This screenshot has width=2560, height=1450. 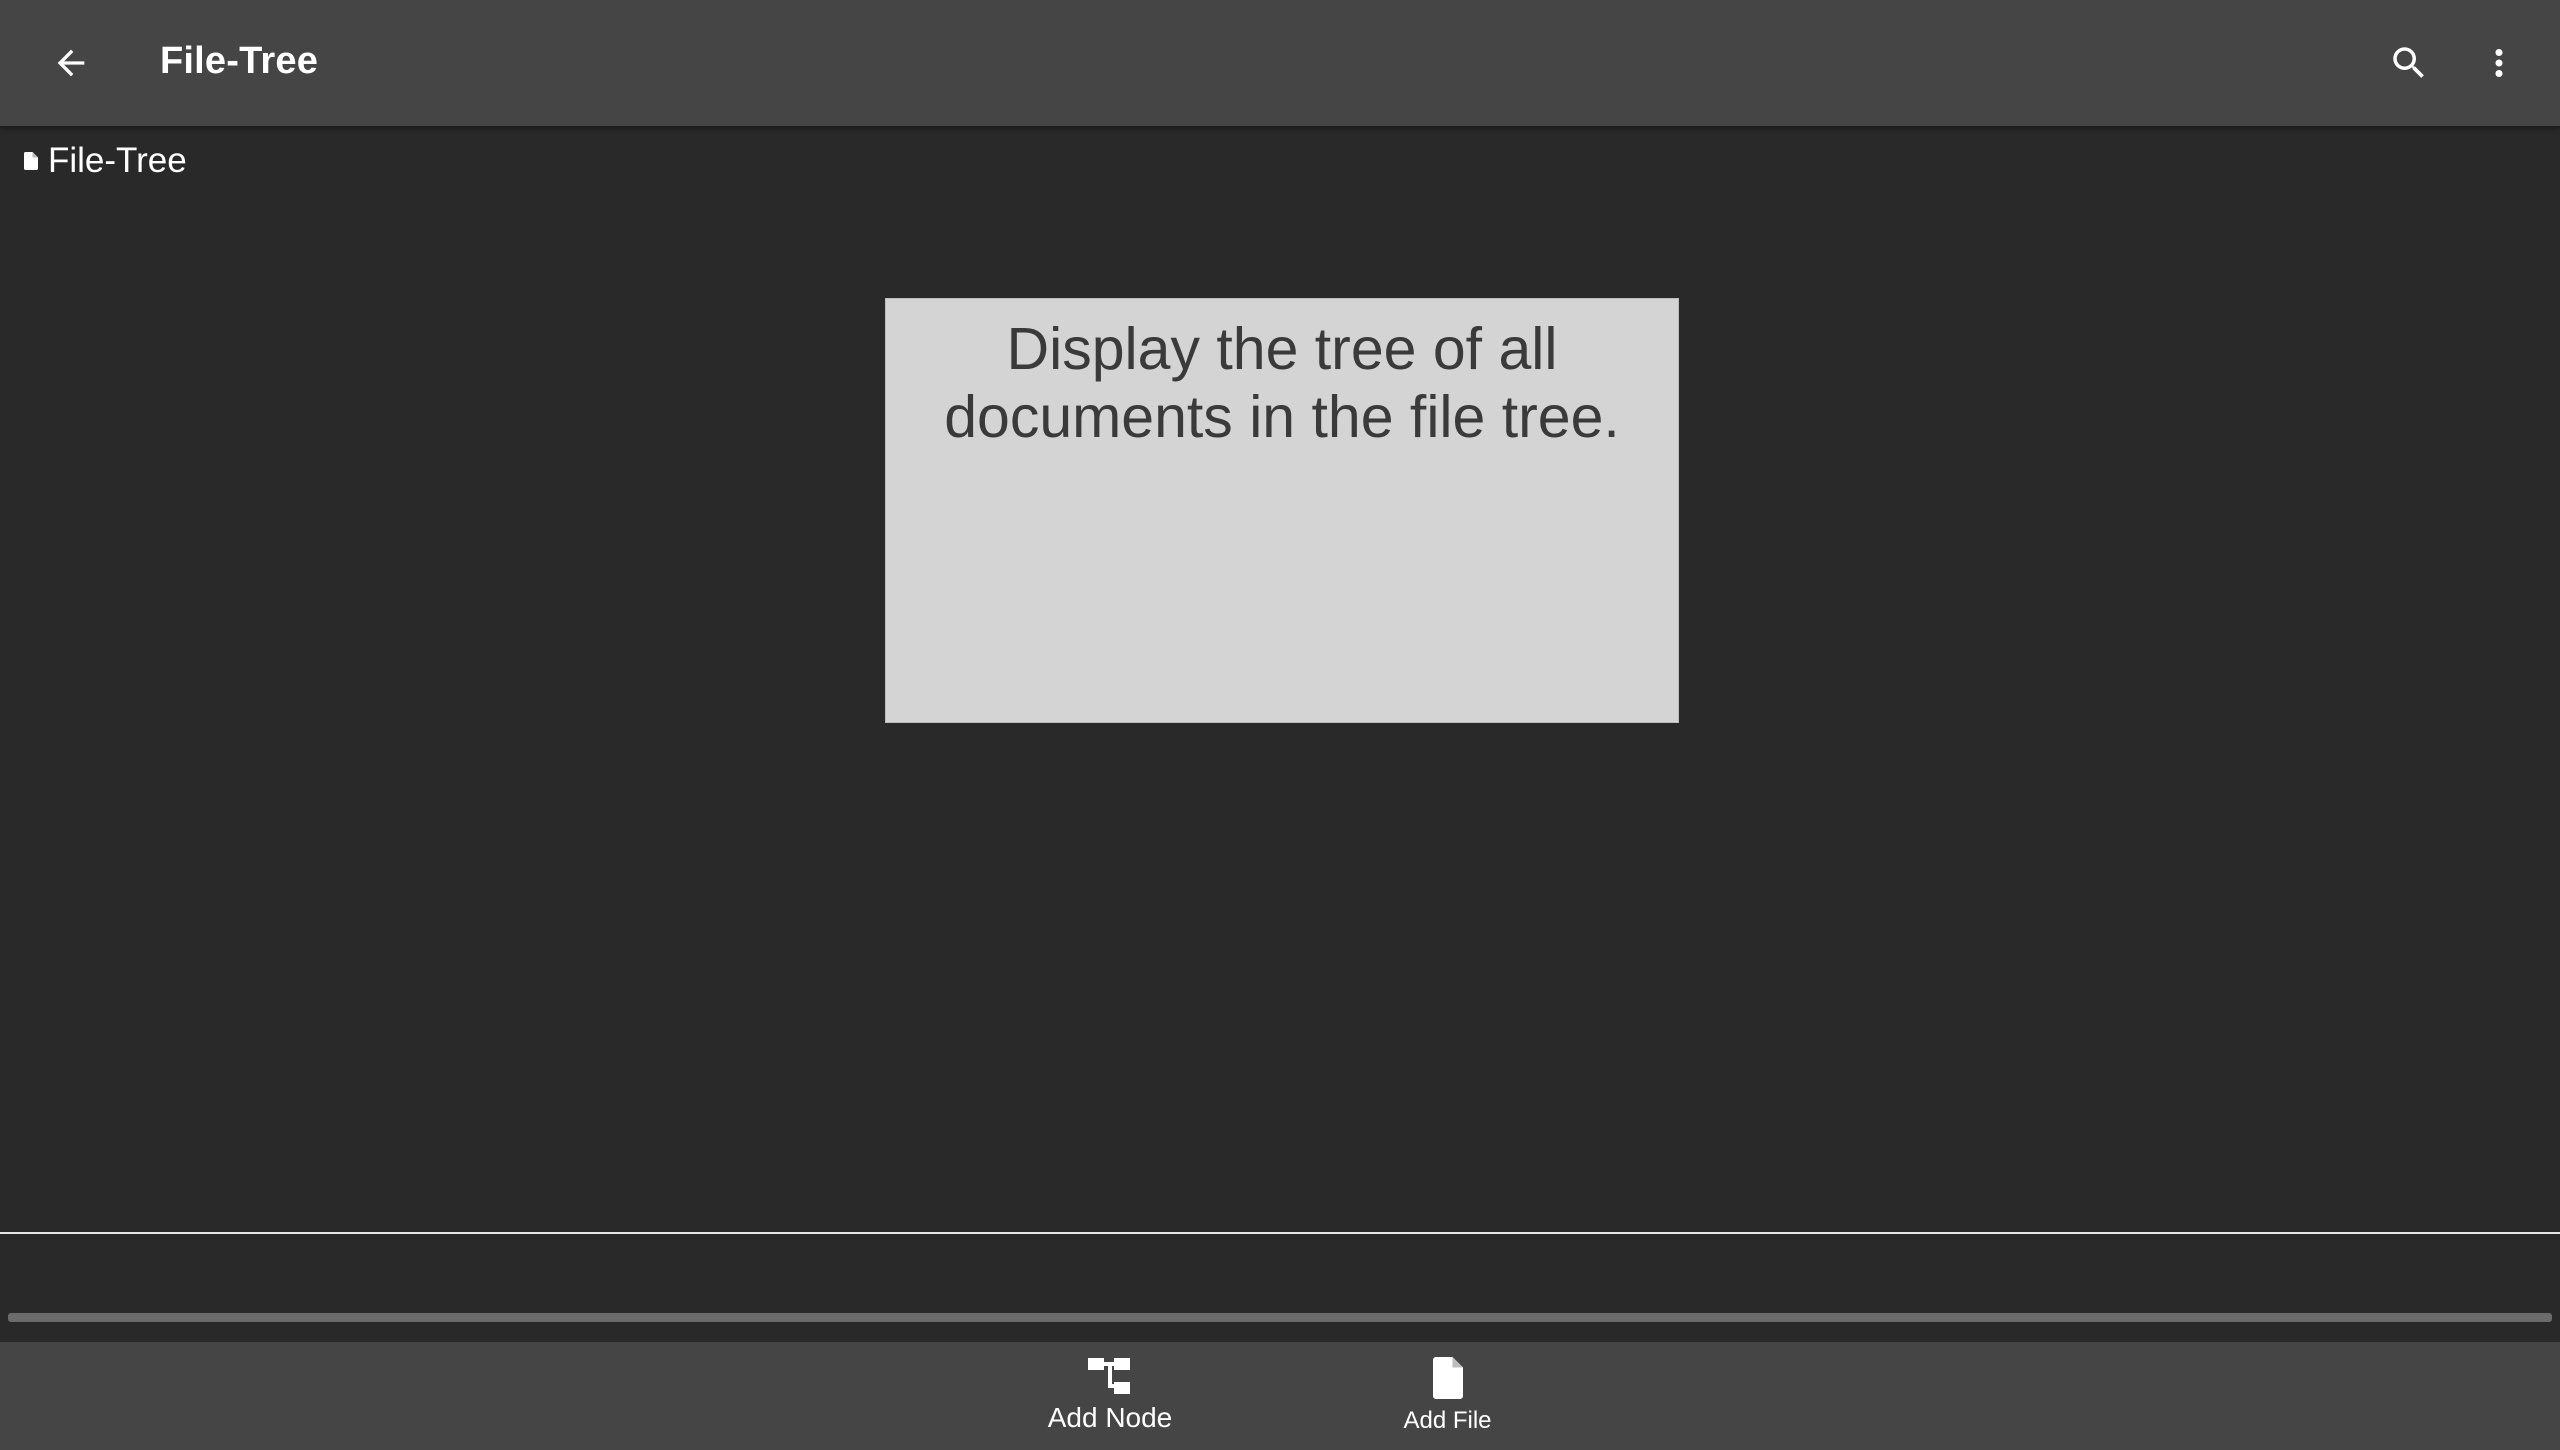 I want to click on add-file-button: Add File, so click(x=1447, y=1396).